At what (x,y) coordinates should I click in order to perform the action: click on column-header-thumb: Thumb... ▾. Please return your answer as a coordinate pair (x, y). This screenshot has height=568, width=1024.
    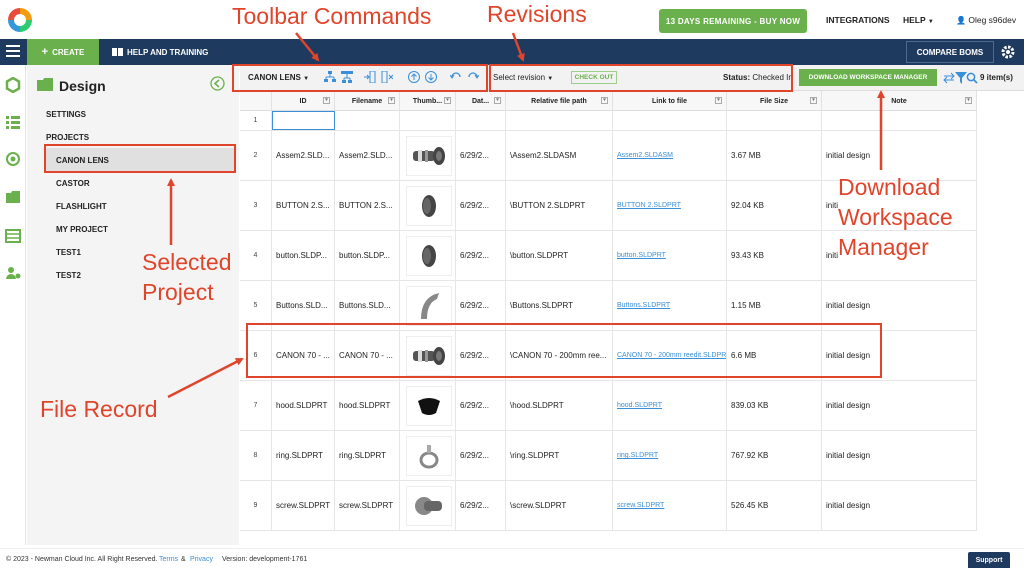
    Looking at the image, I should click on (428, 101).